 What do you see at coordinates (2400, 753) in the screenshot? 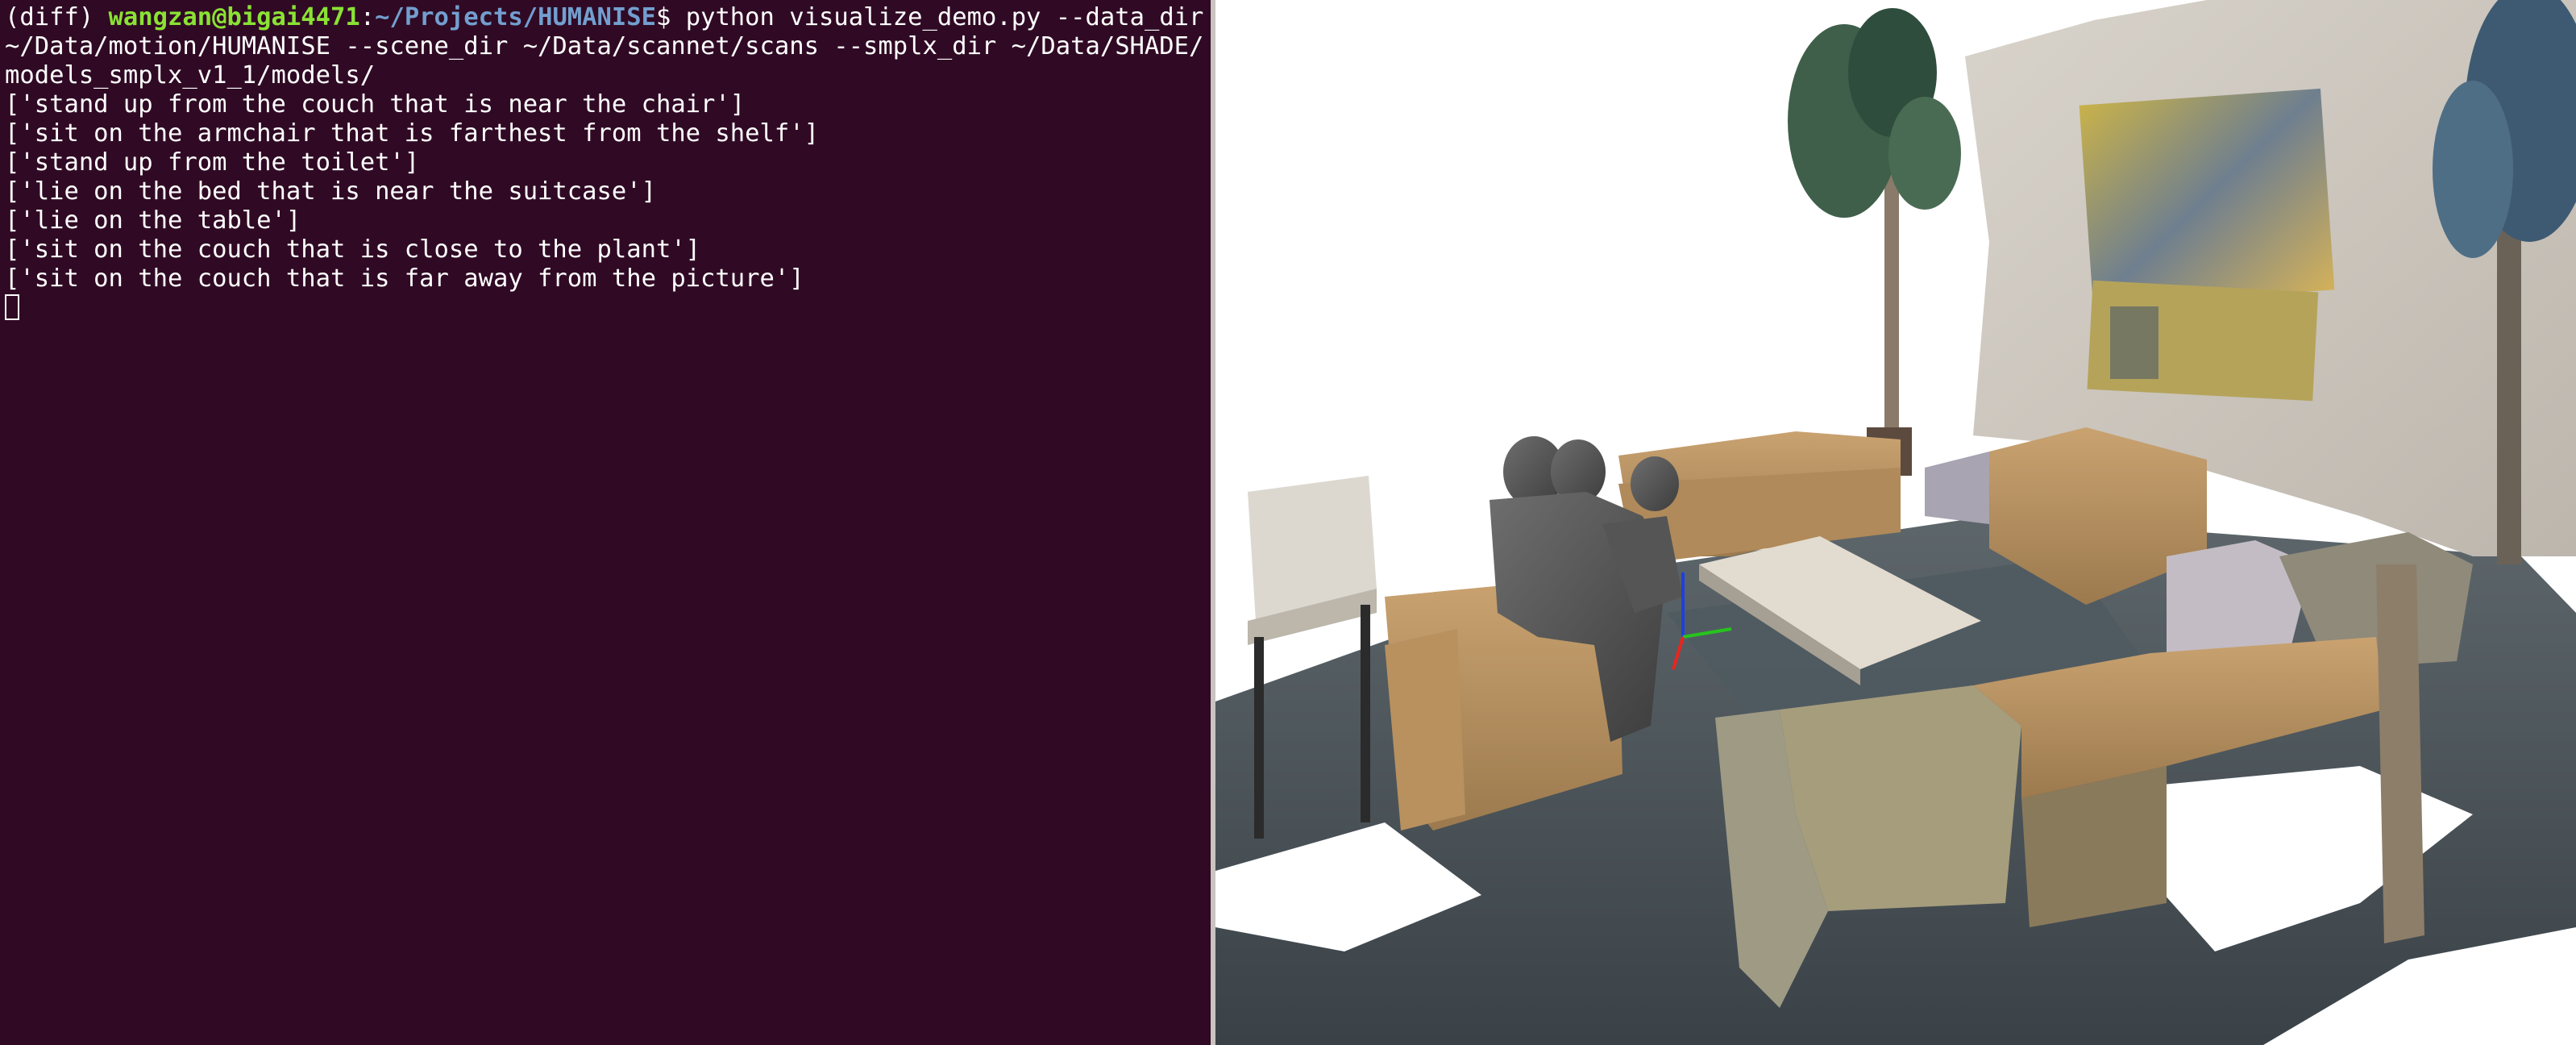
I see `wooden-post` at bounding box center [2400, 753].